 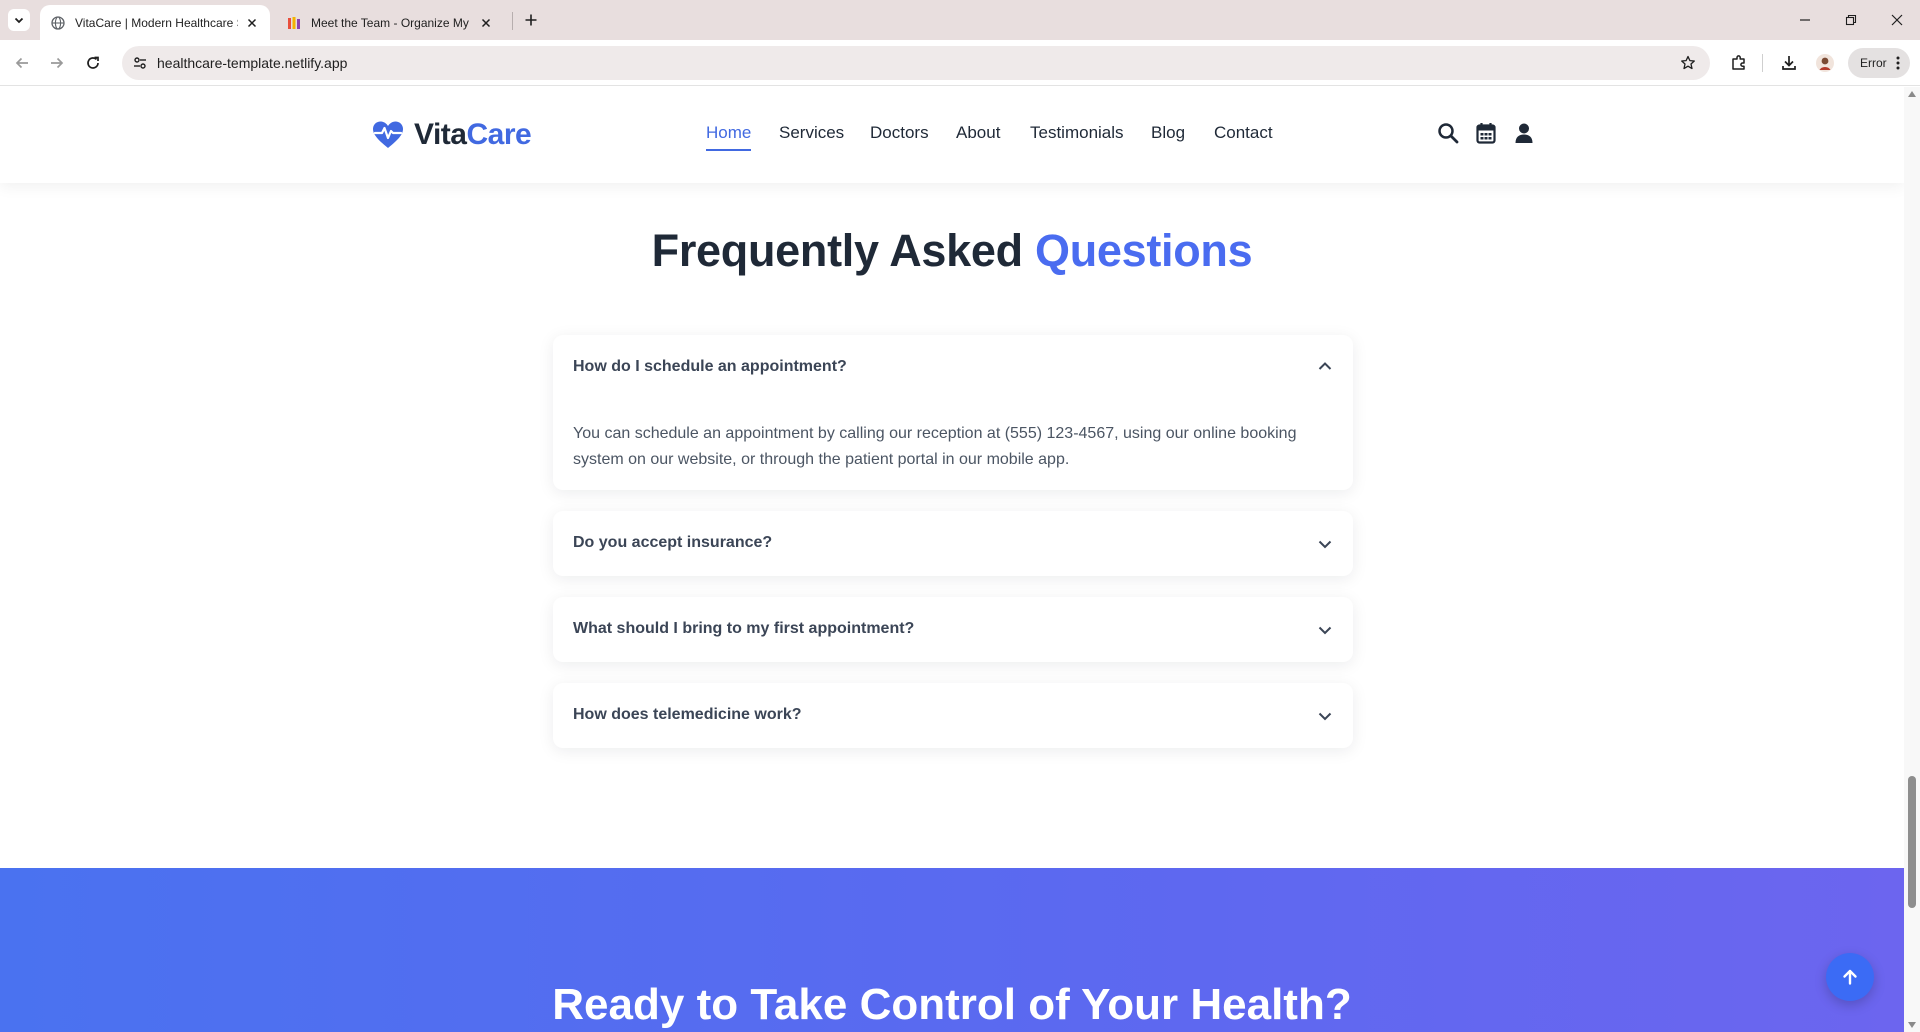 I want to click on globe-icon, so click(x=58, y=23).